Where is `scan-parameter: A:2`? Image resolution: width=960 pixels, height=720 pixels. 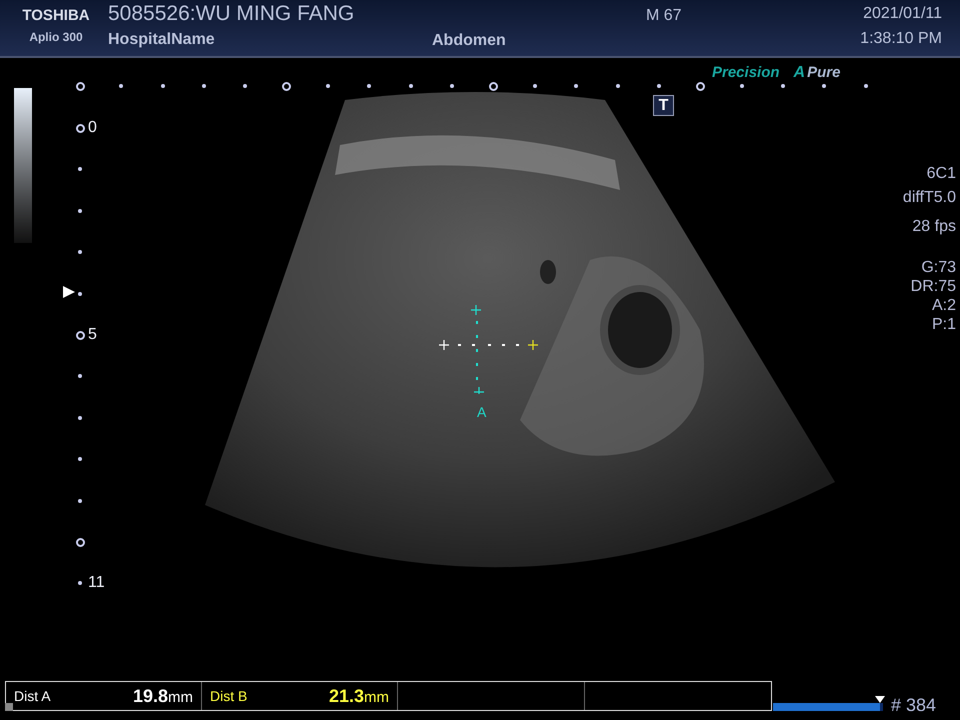
scan-parameter: A:2 is located at coordinates (944, 305).